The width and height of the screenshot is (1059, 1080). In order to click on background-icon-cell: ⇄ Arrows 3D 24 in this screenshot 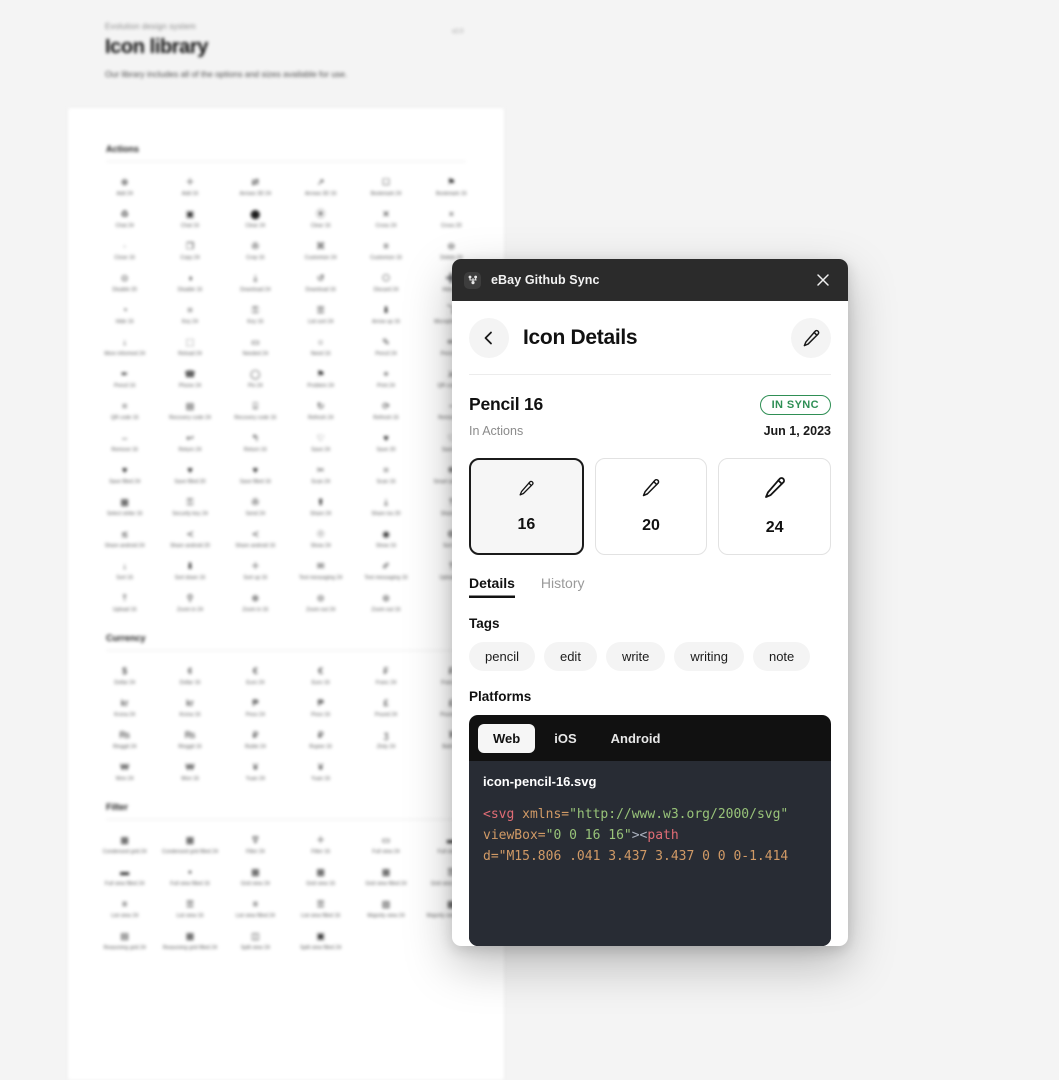, I will do `click(255, 186)`.